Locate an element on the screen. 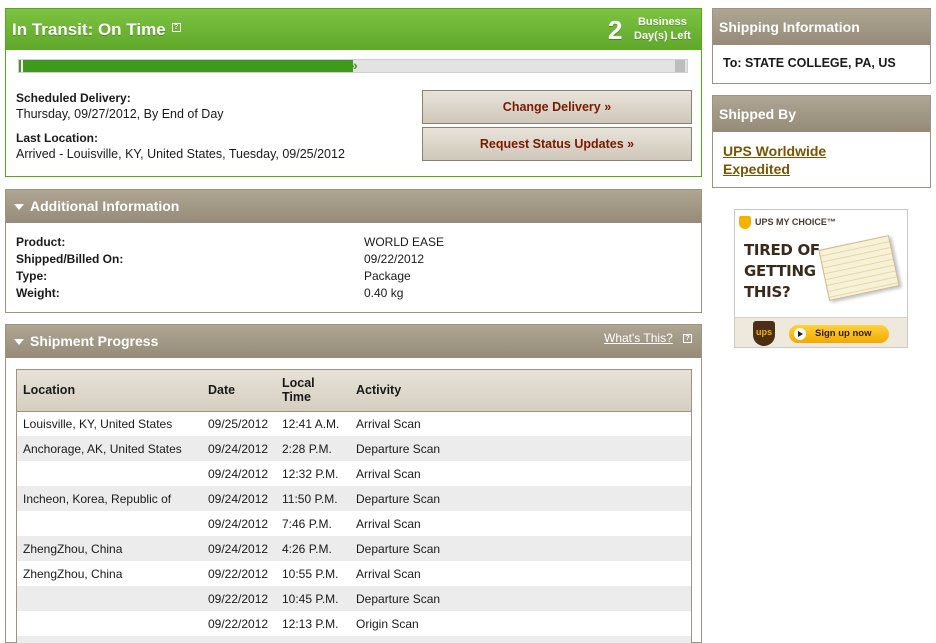 The width and height of the screenshot is (936, 643). ups-service-line1: UPS Worldwide is located at coordinates (774, 151).